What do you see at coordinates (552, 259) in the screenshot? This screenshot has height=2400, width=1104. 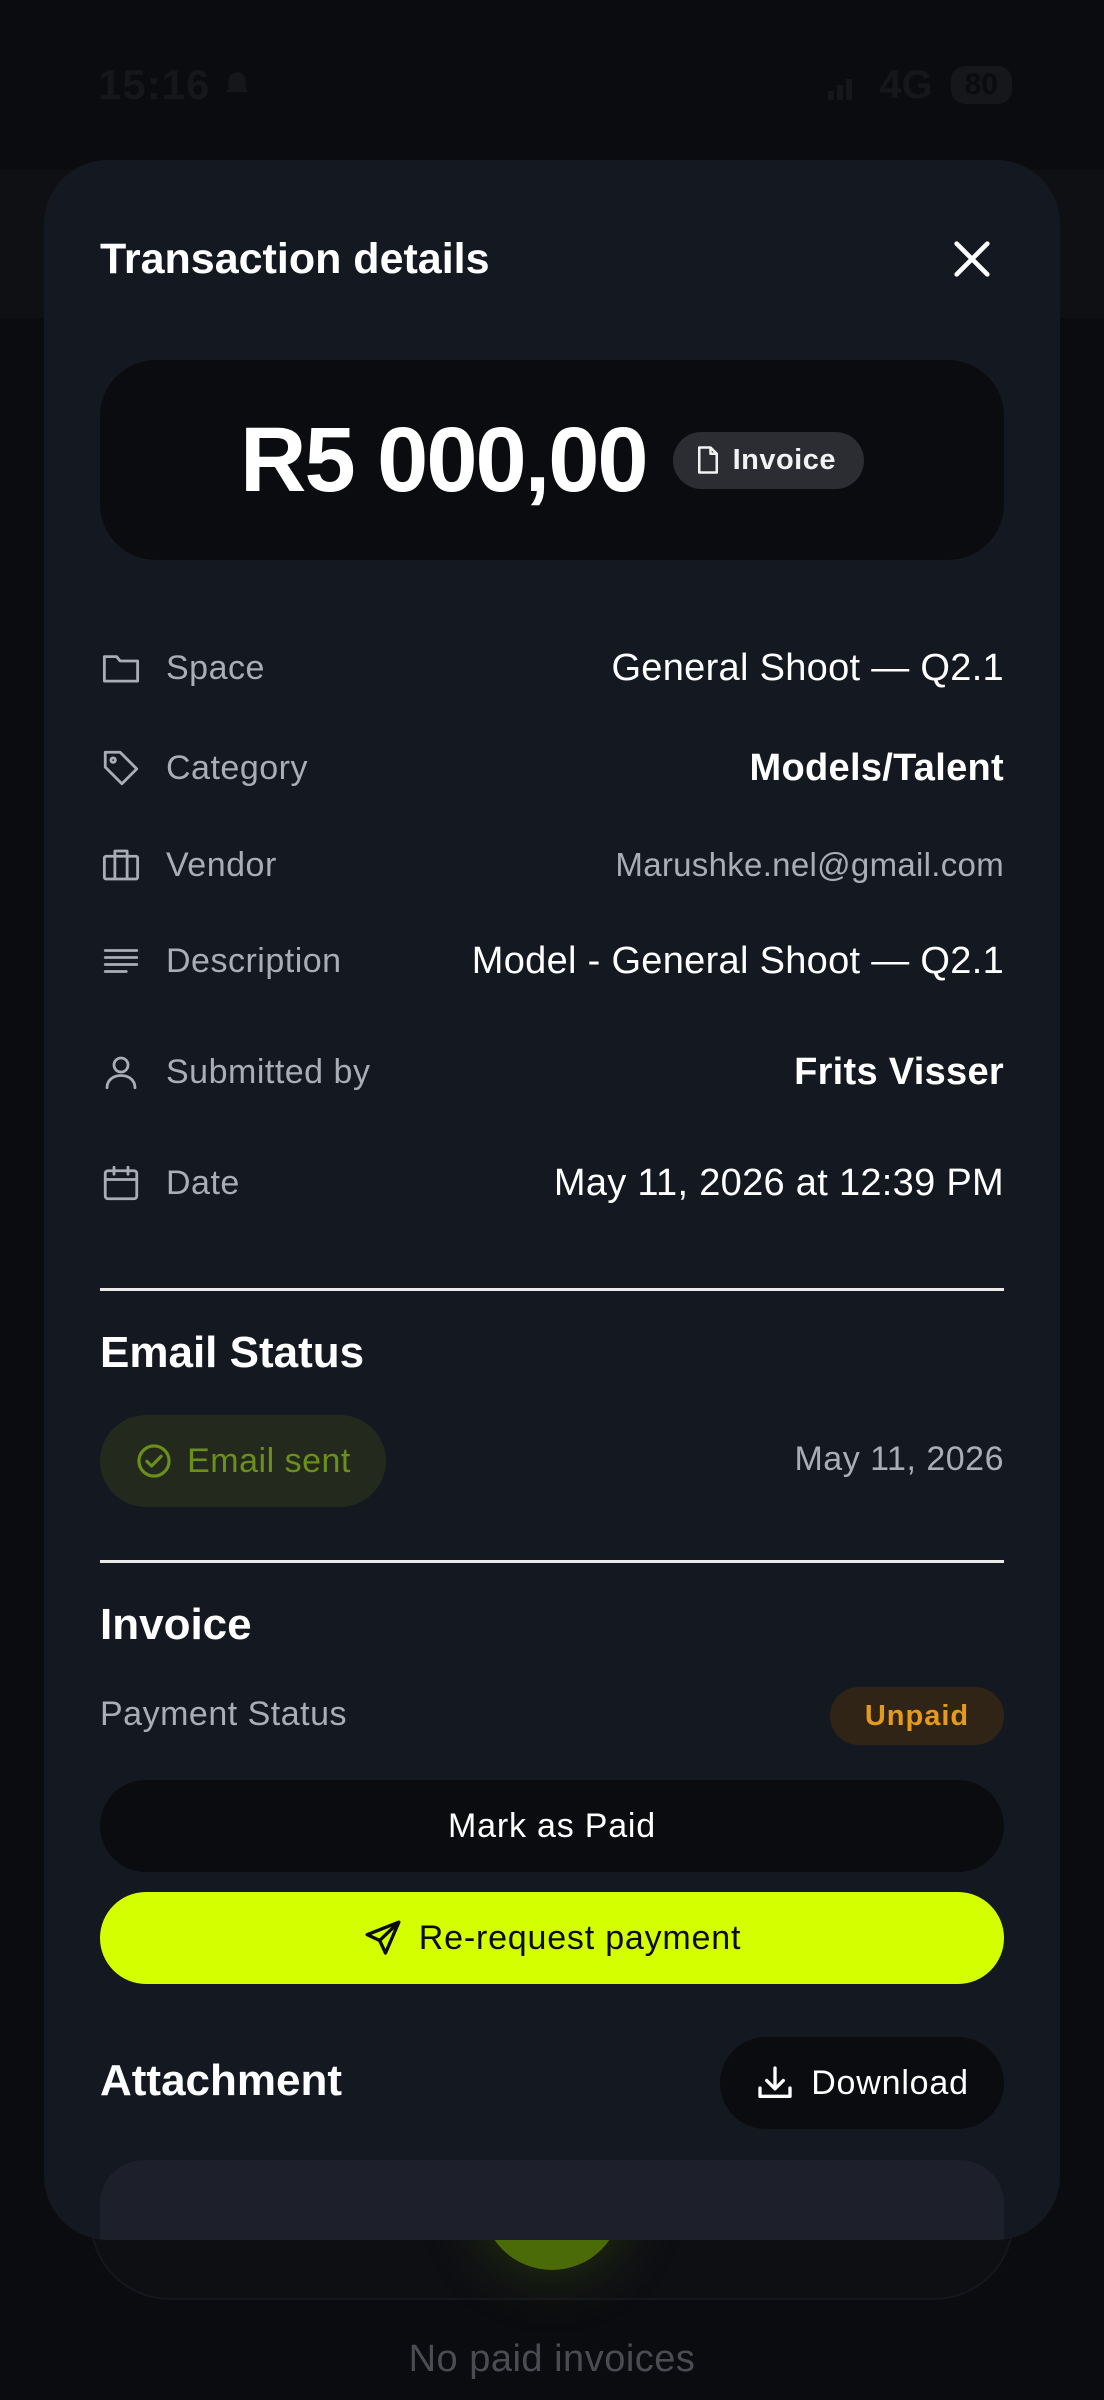 I see `sheet-header: Transaction details` at bounding box center [552, 259].